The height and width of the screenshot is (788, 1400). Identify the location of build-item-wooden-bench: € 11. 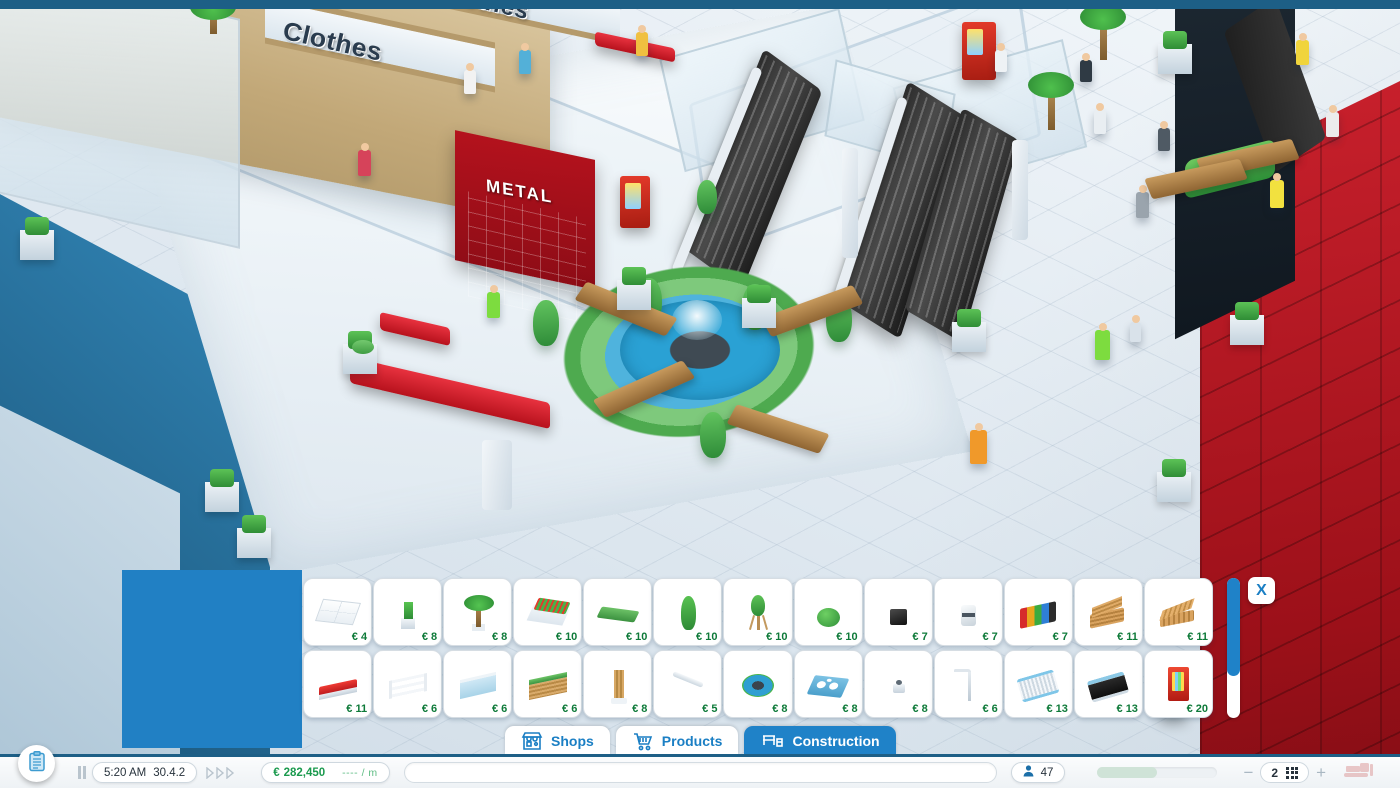
(1178, 612).